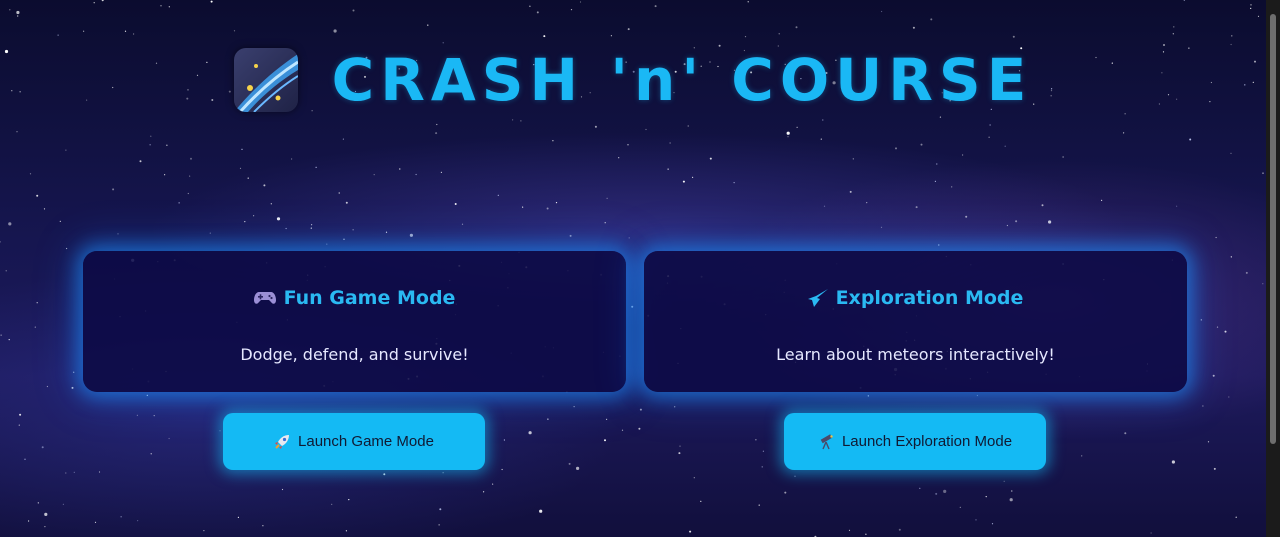 The height and width of the screenshot is (537, 1280). Describe the element at coordinates (682, 80) in the screenshot. I see `page-title: CRASH 'n' COURSE` at that location.